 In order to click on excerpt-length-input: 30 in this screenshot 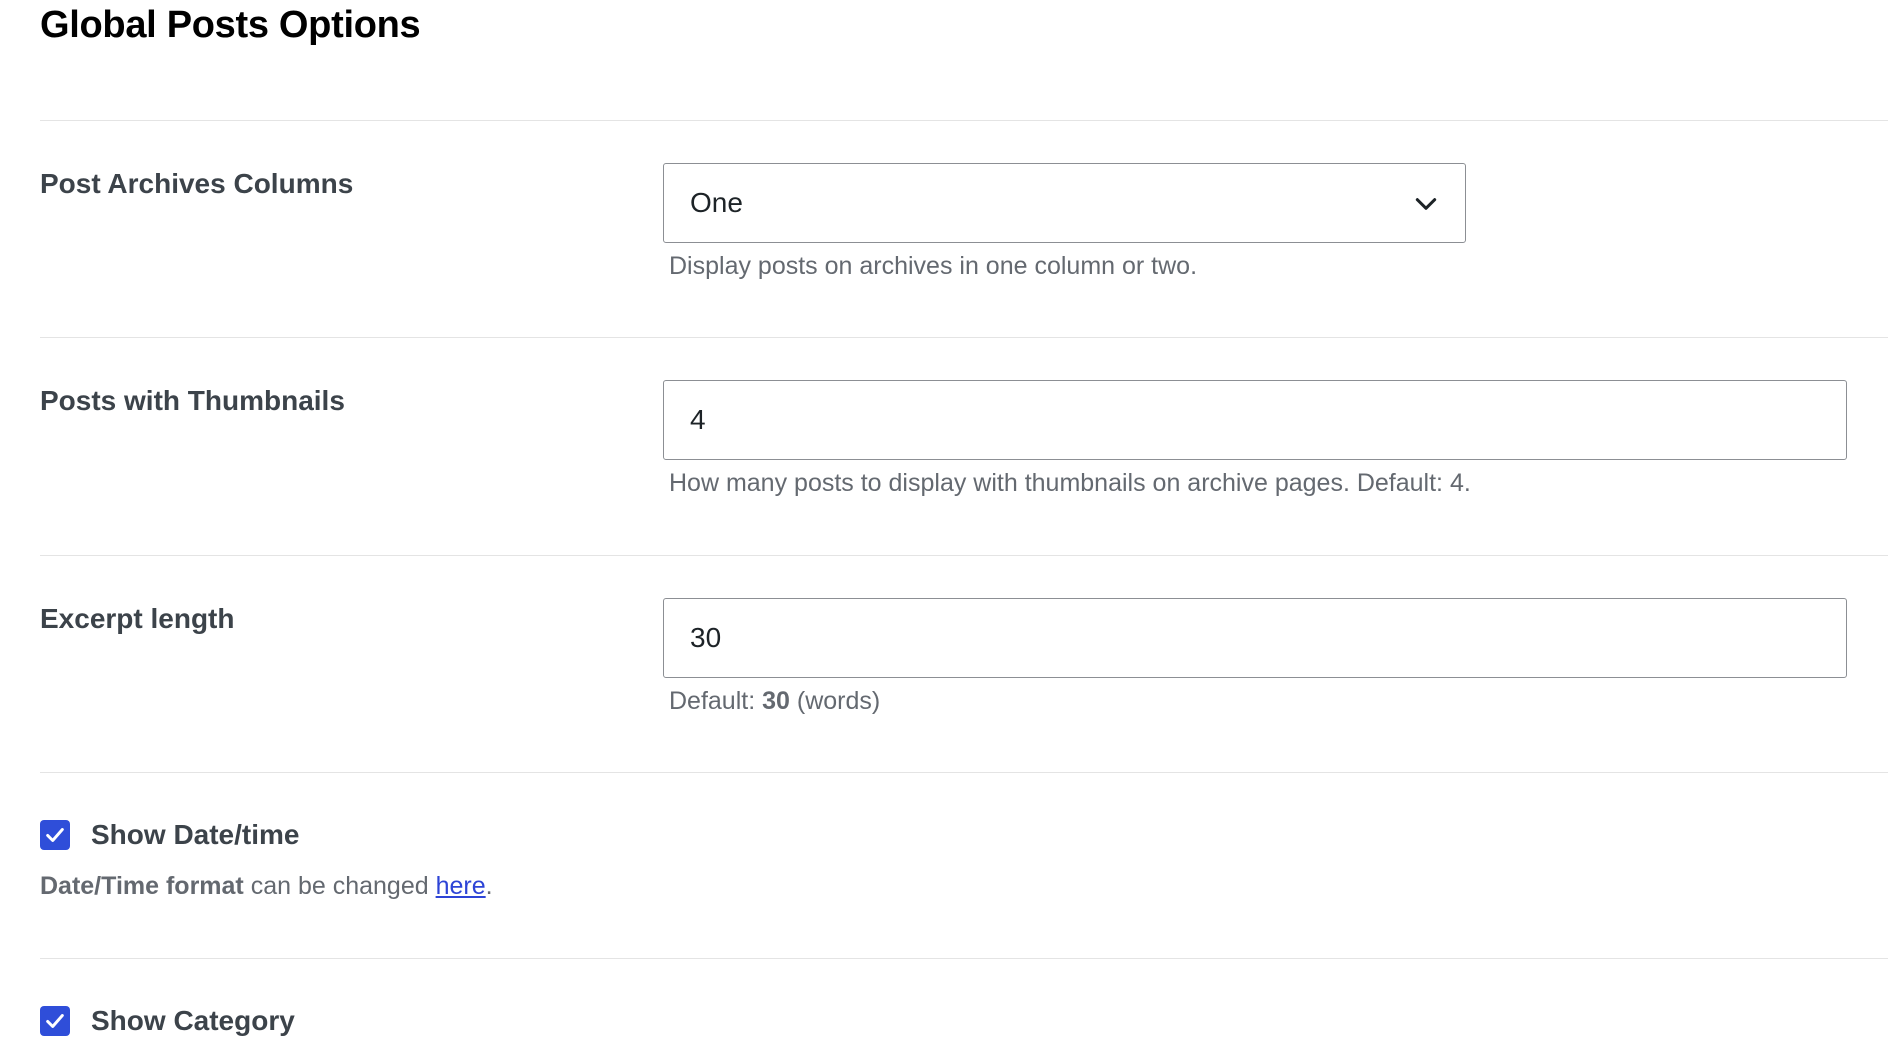, I will do `click(1255, 638)`.